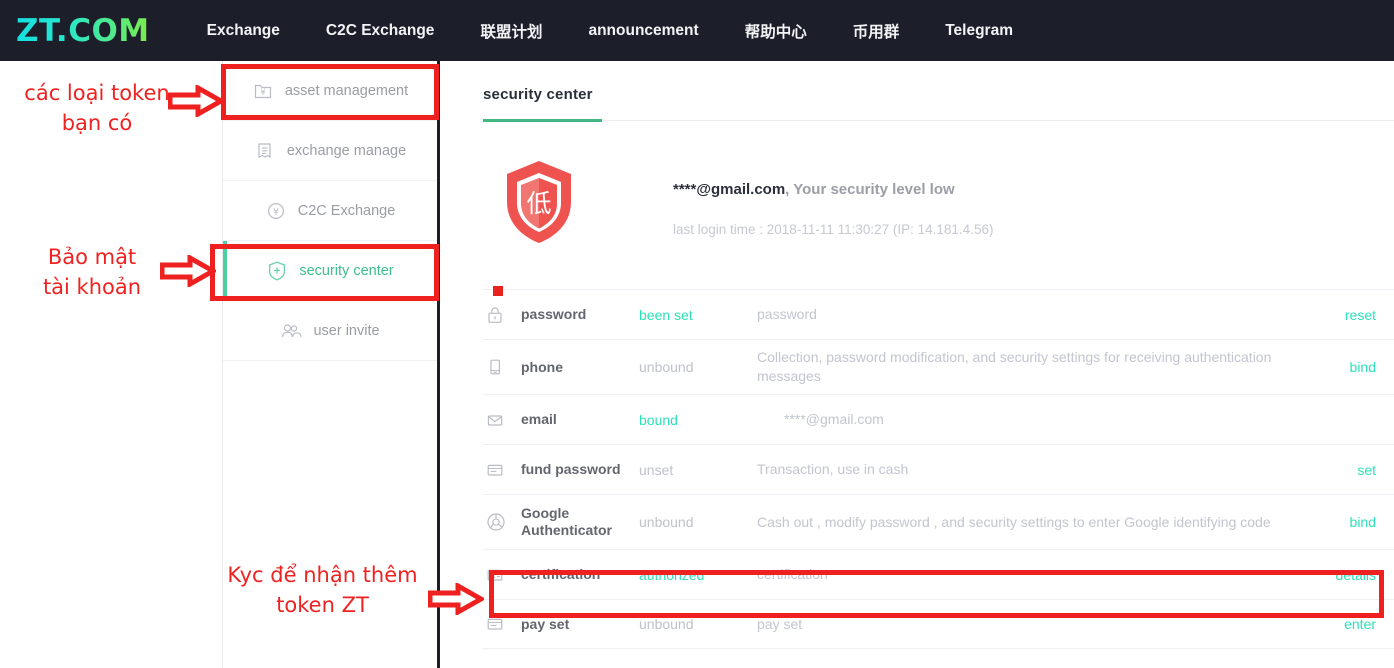 Image resolution: width=1394 pixels, height=668 pixels. I want to click on table-row: password been set password reset, so click(938, 314).